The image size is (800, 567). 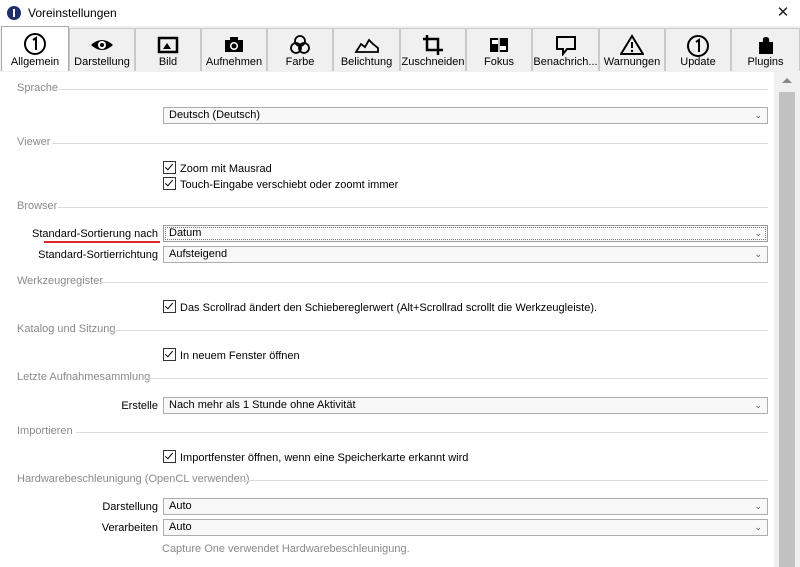 What do you see at coordinates (234, 44) in the screenshot?
I see `camera-icon` at bounding box center [234, 44].